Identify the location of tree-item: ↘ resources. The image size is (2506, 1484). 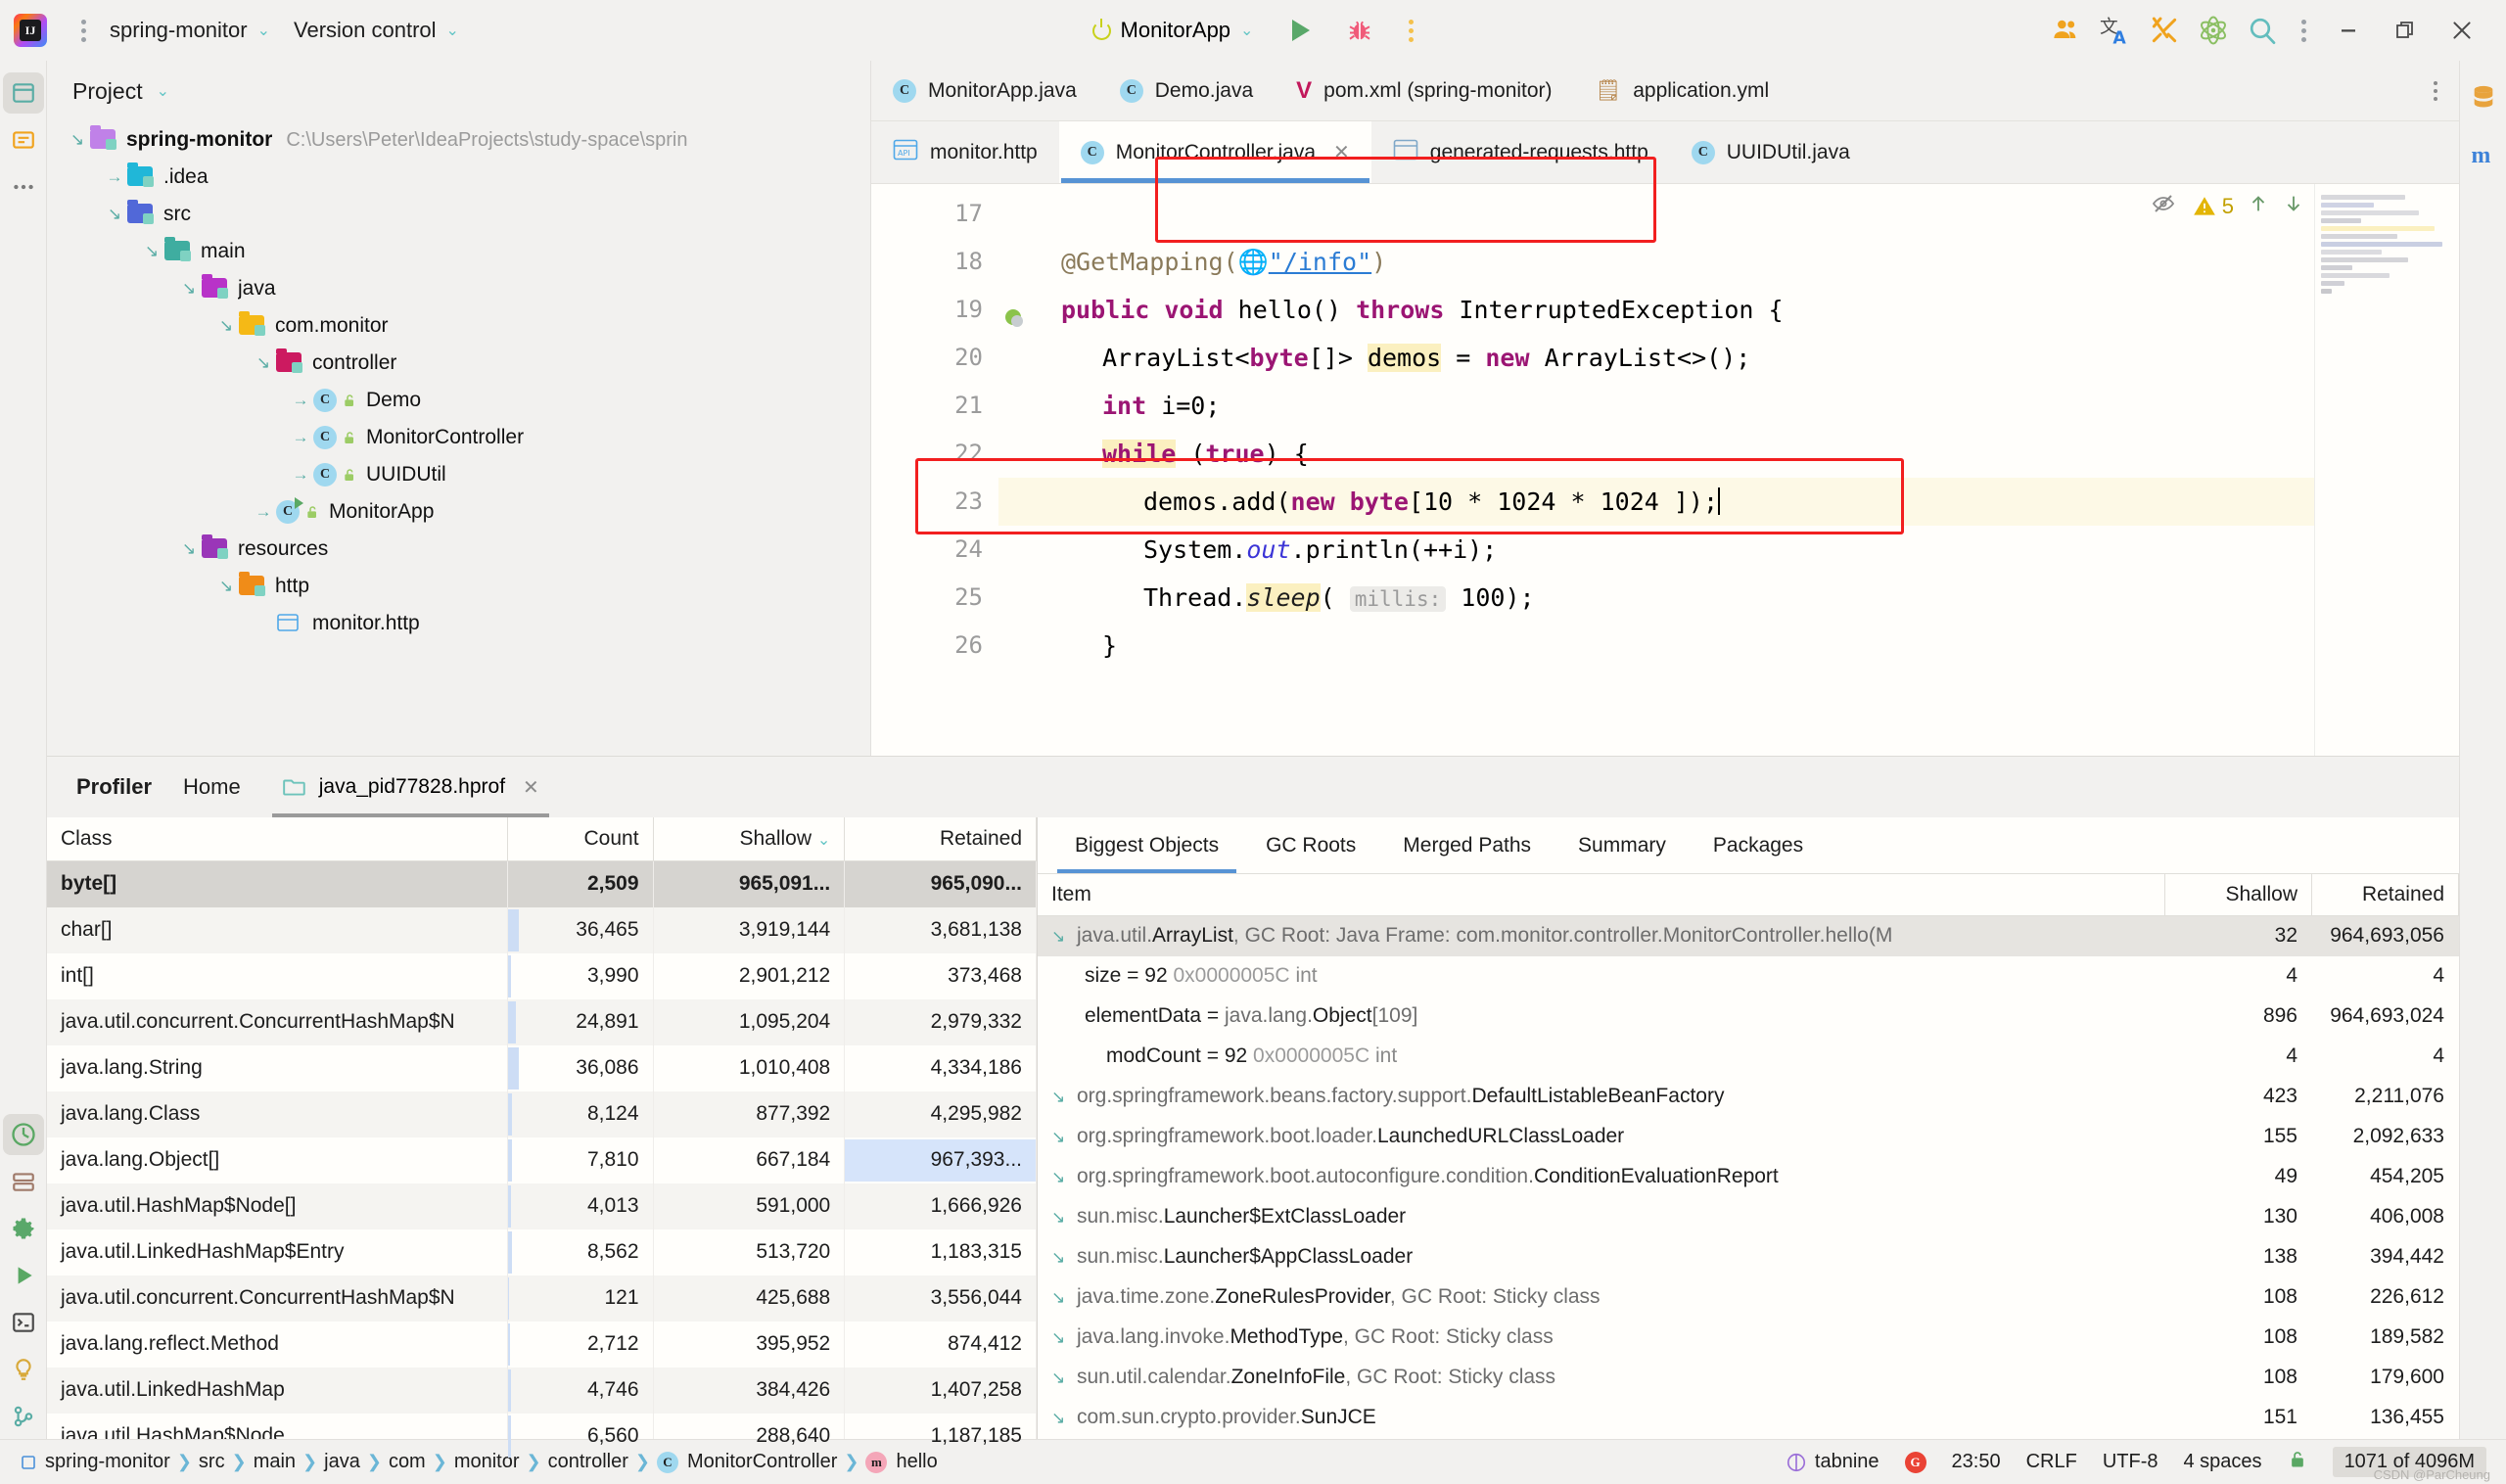
(462, 549).